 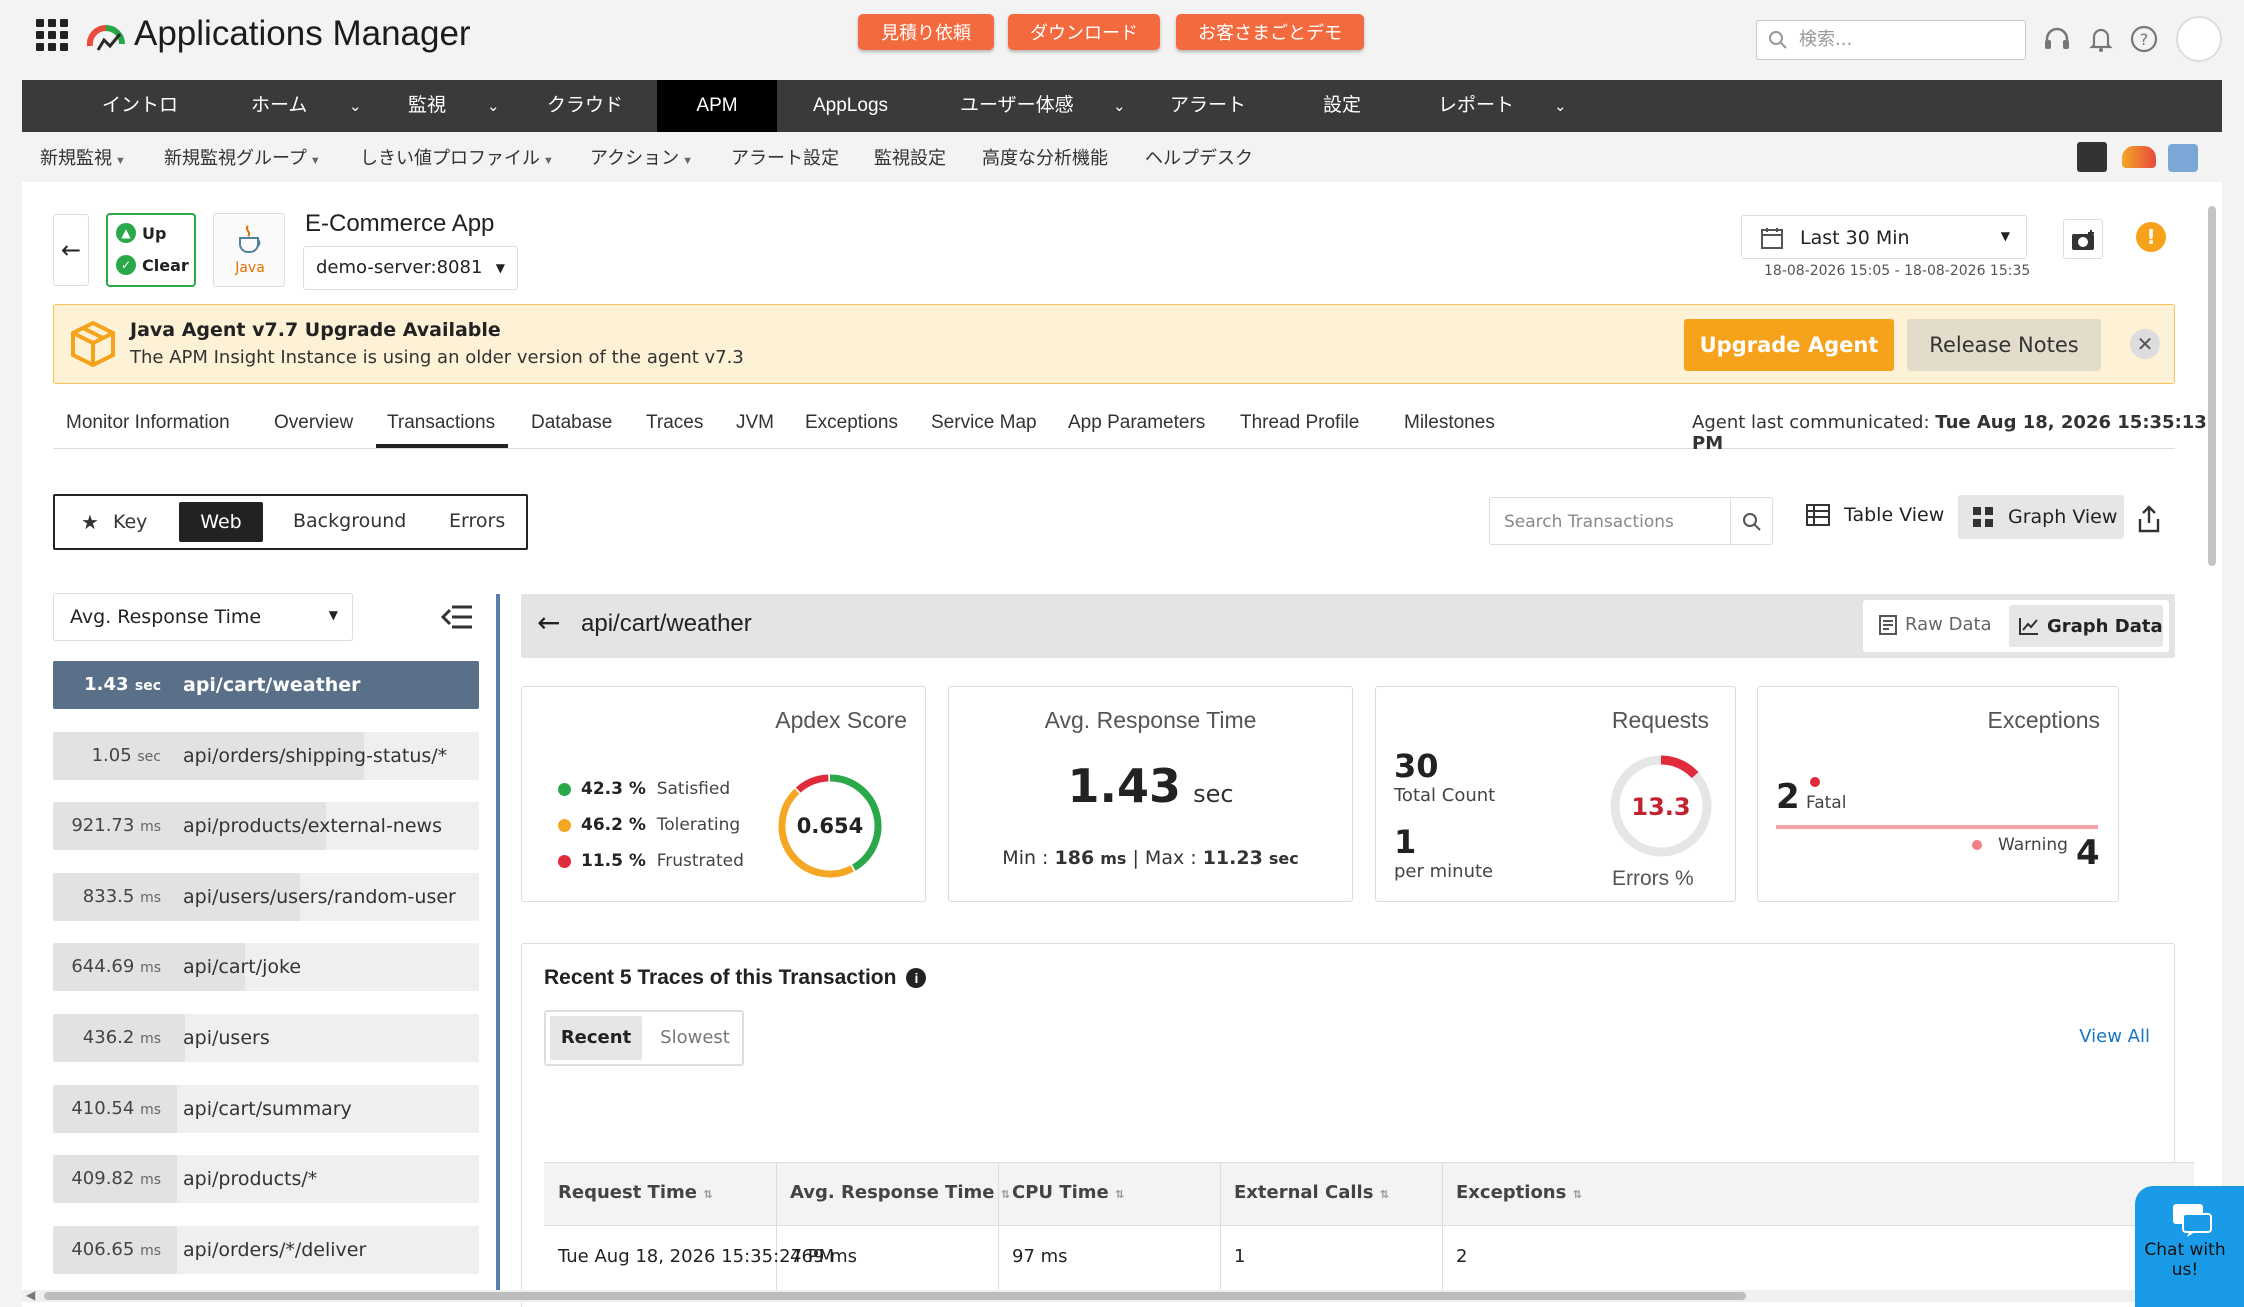 I want to click on nav-monitors: 監視, so click(x=427, y=106).